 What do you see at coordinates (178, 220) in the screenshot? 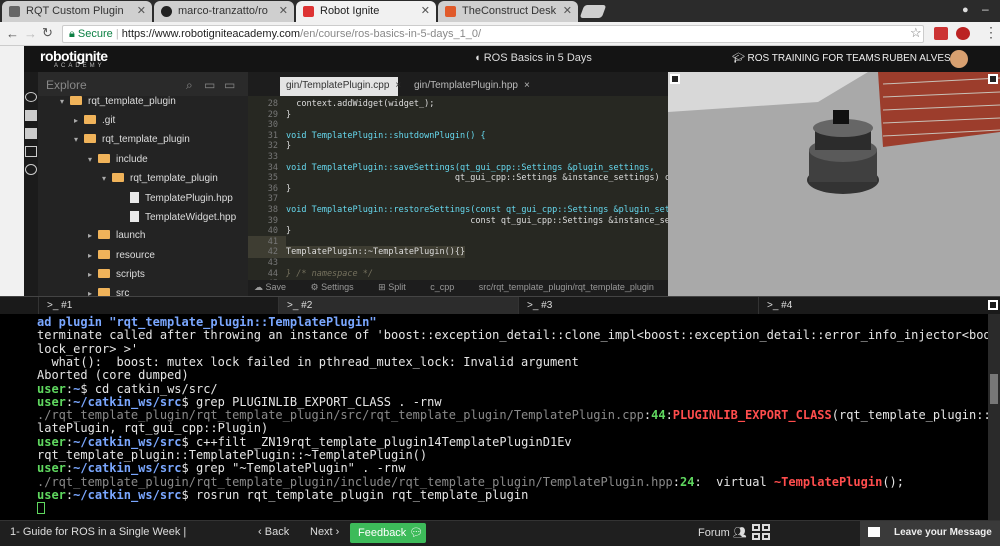
I see `file-item: TemplateWidget.hpp` at bounding box center [178, 220].